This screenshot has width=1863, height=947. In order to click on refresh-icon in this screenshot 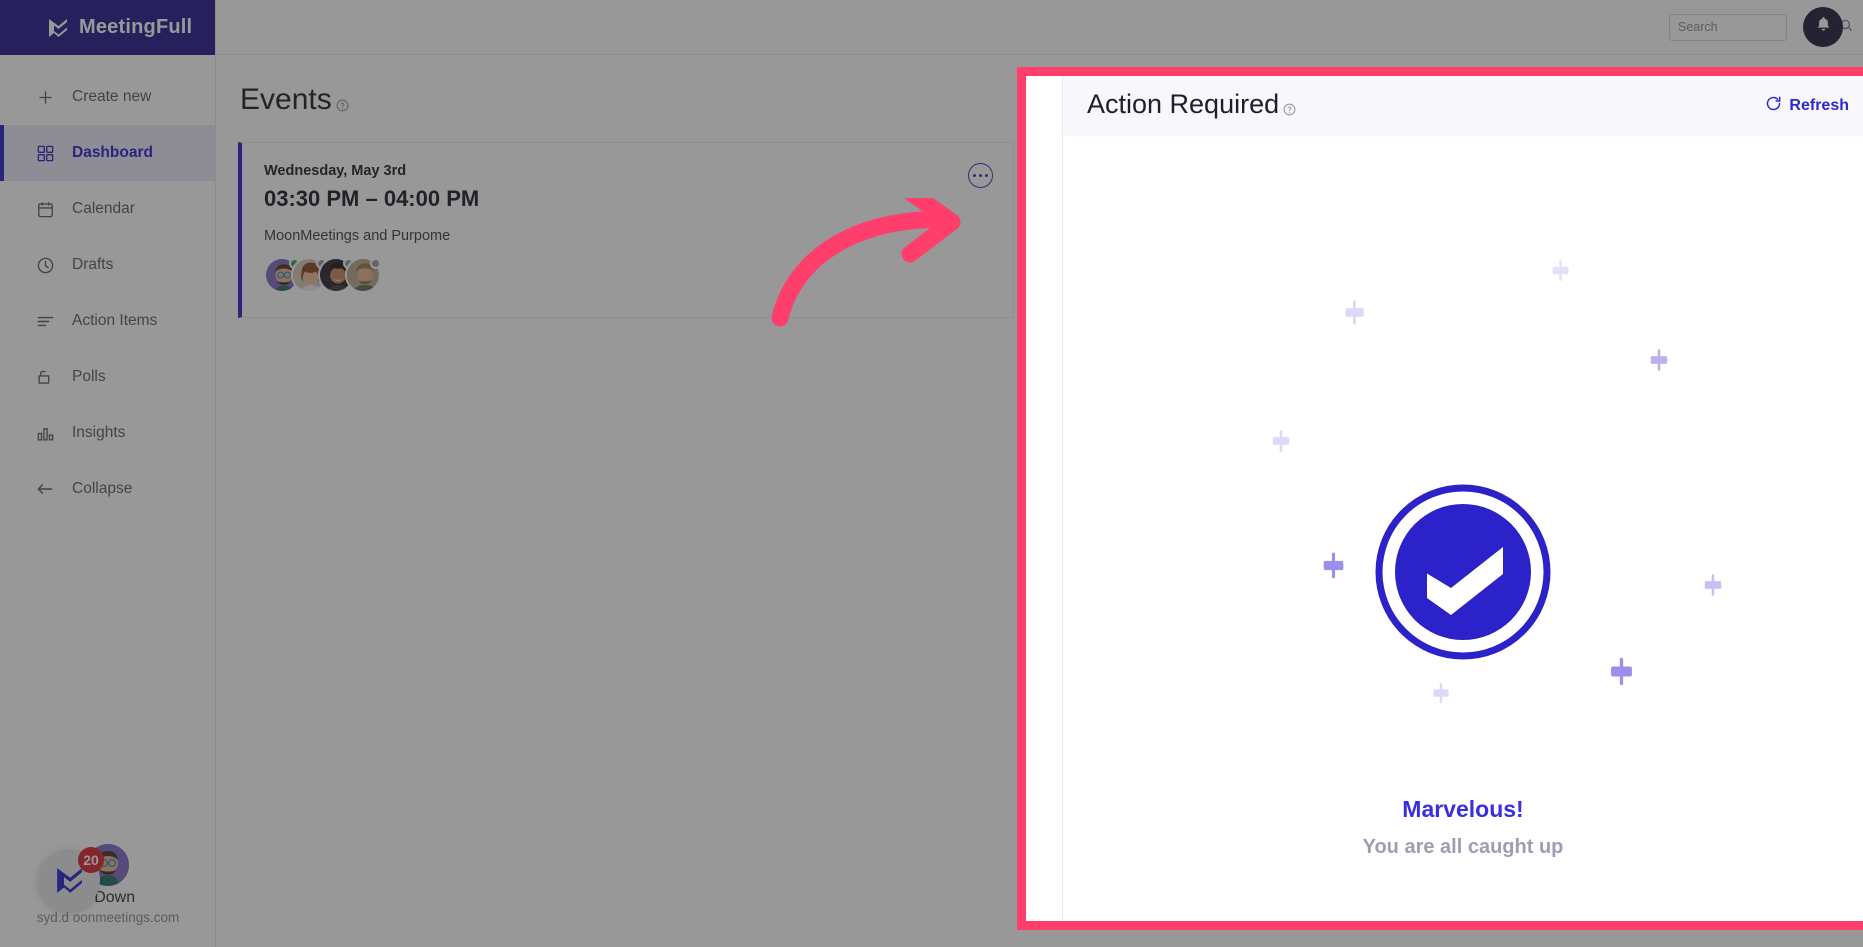, I will do `click(1773, 106)`.